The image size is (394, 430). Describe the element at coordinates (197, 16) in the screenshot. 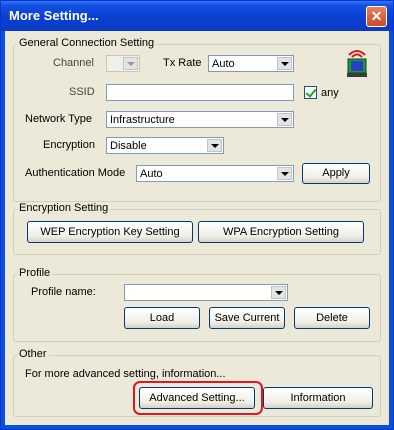

I see `title-bar: More Setting... ✕` at that location.